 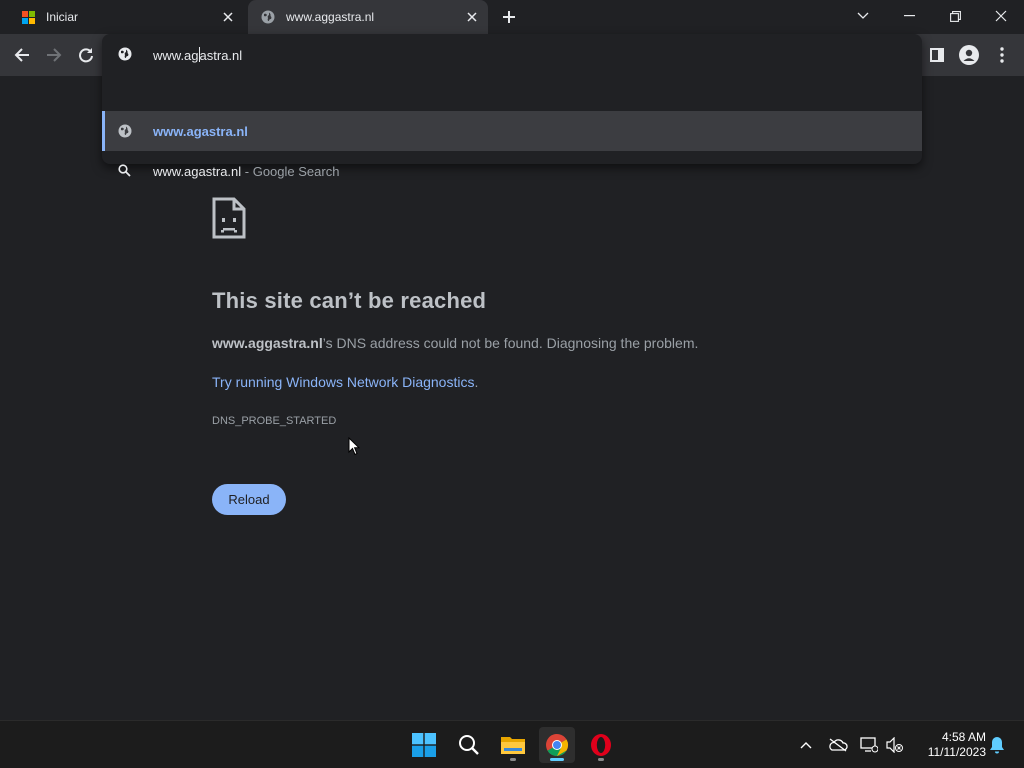 What do you see at coordinates (557, 759) in the screenshot?
I see `active-indicator` at bounding box center [557, 759].